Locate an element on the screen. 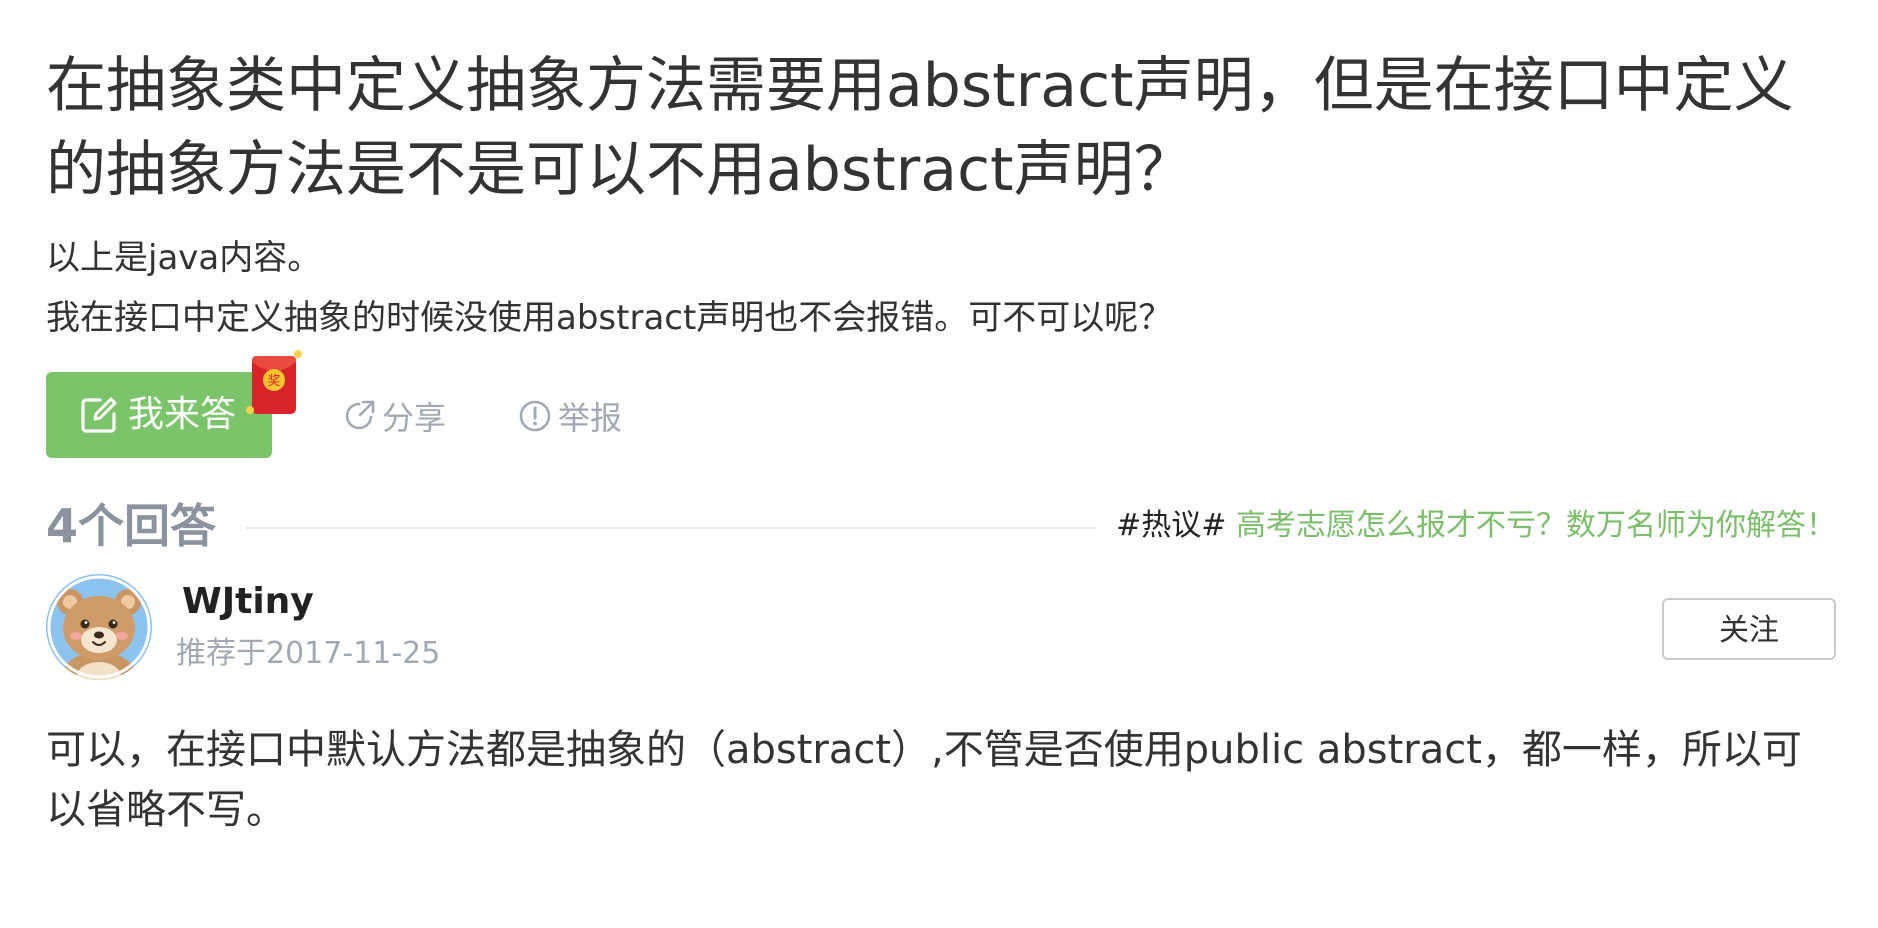  report-icon is located at coordinates (535, 416).